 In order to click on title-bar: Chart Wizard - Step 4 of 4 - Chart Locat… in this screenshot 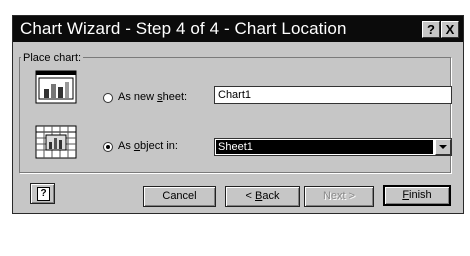, I will do `click(238, 29)`.